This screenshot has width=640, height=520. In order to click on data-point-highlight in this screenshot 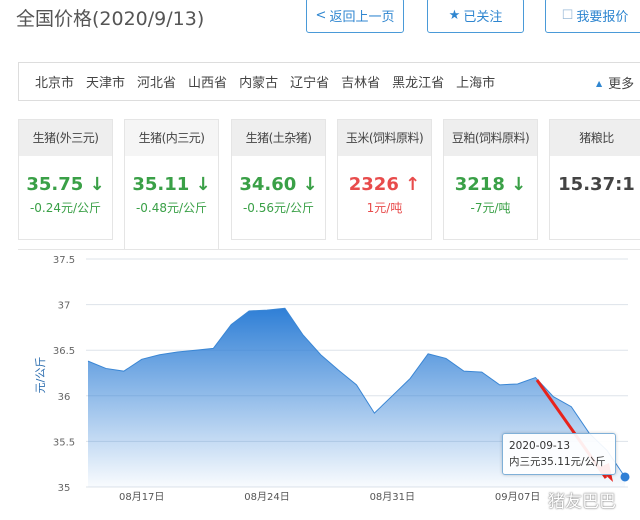, I will do `click(625, 477)`.